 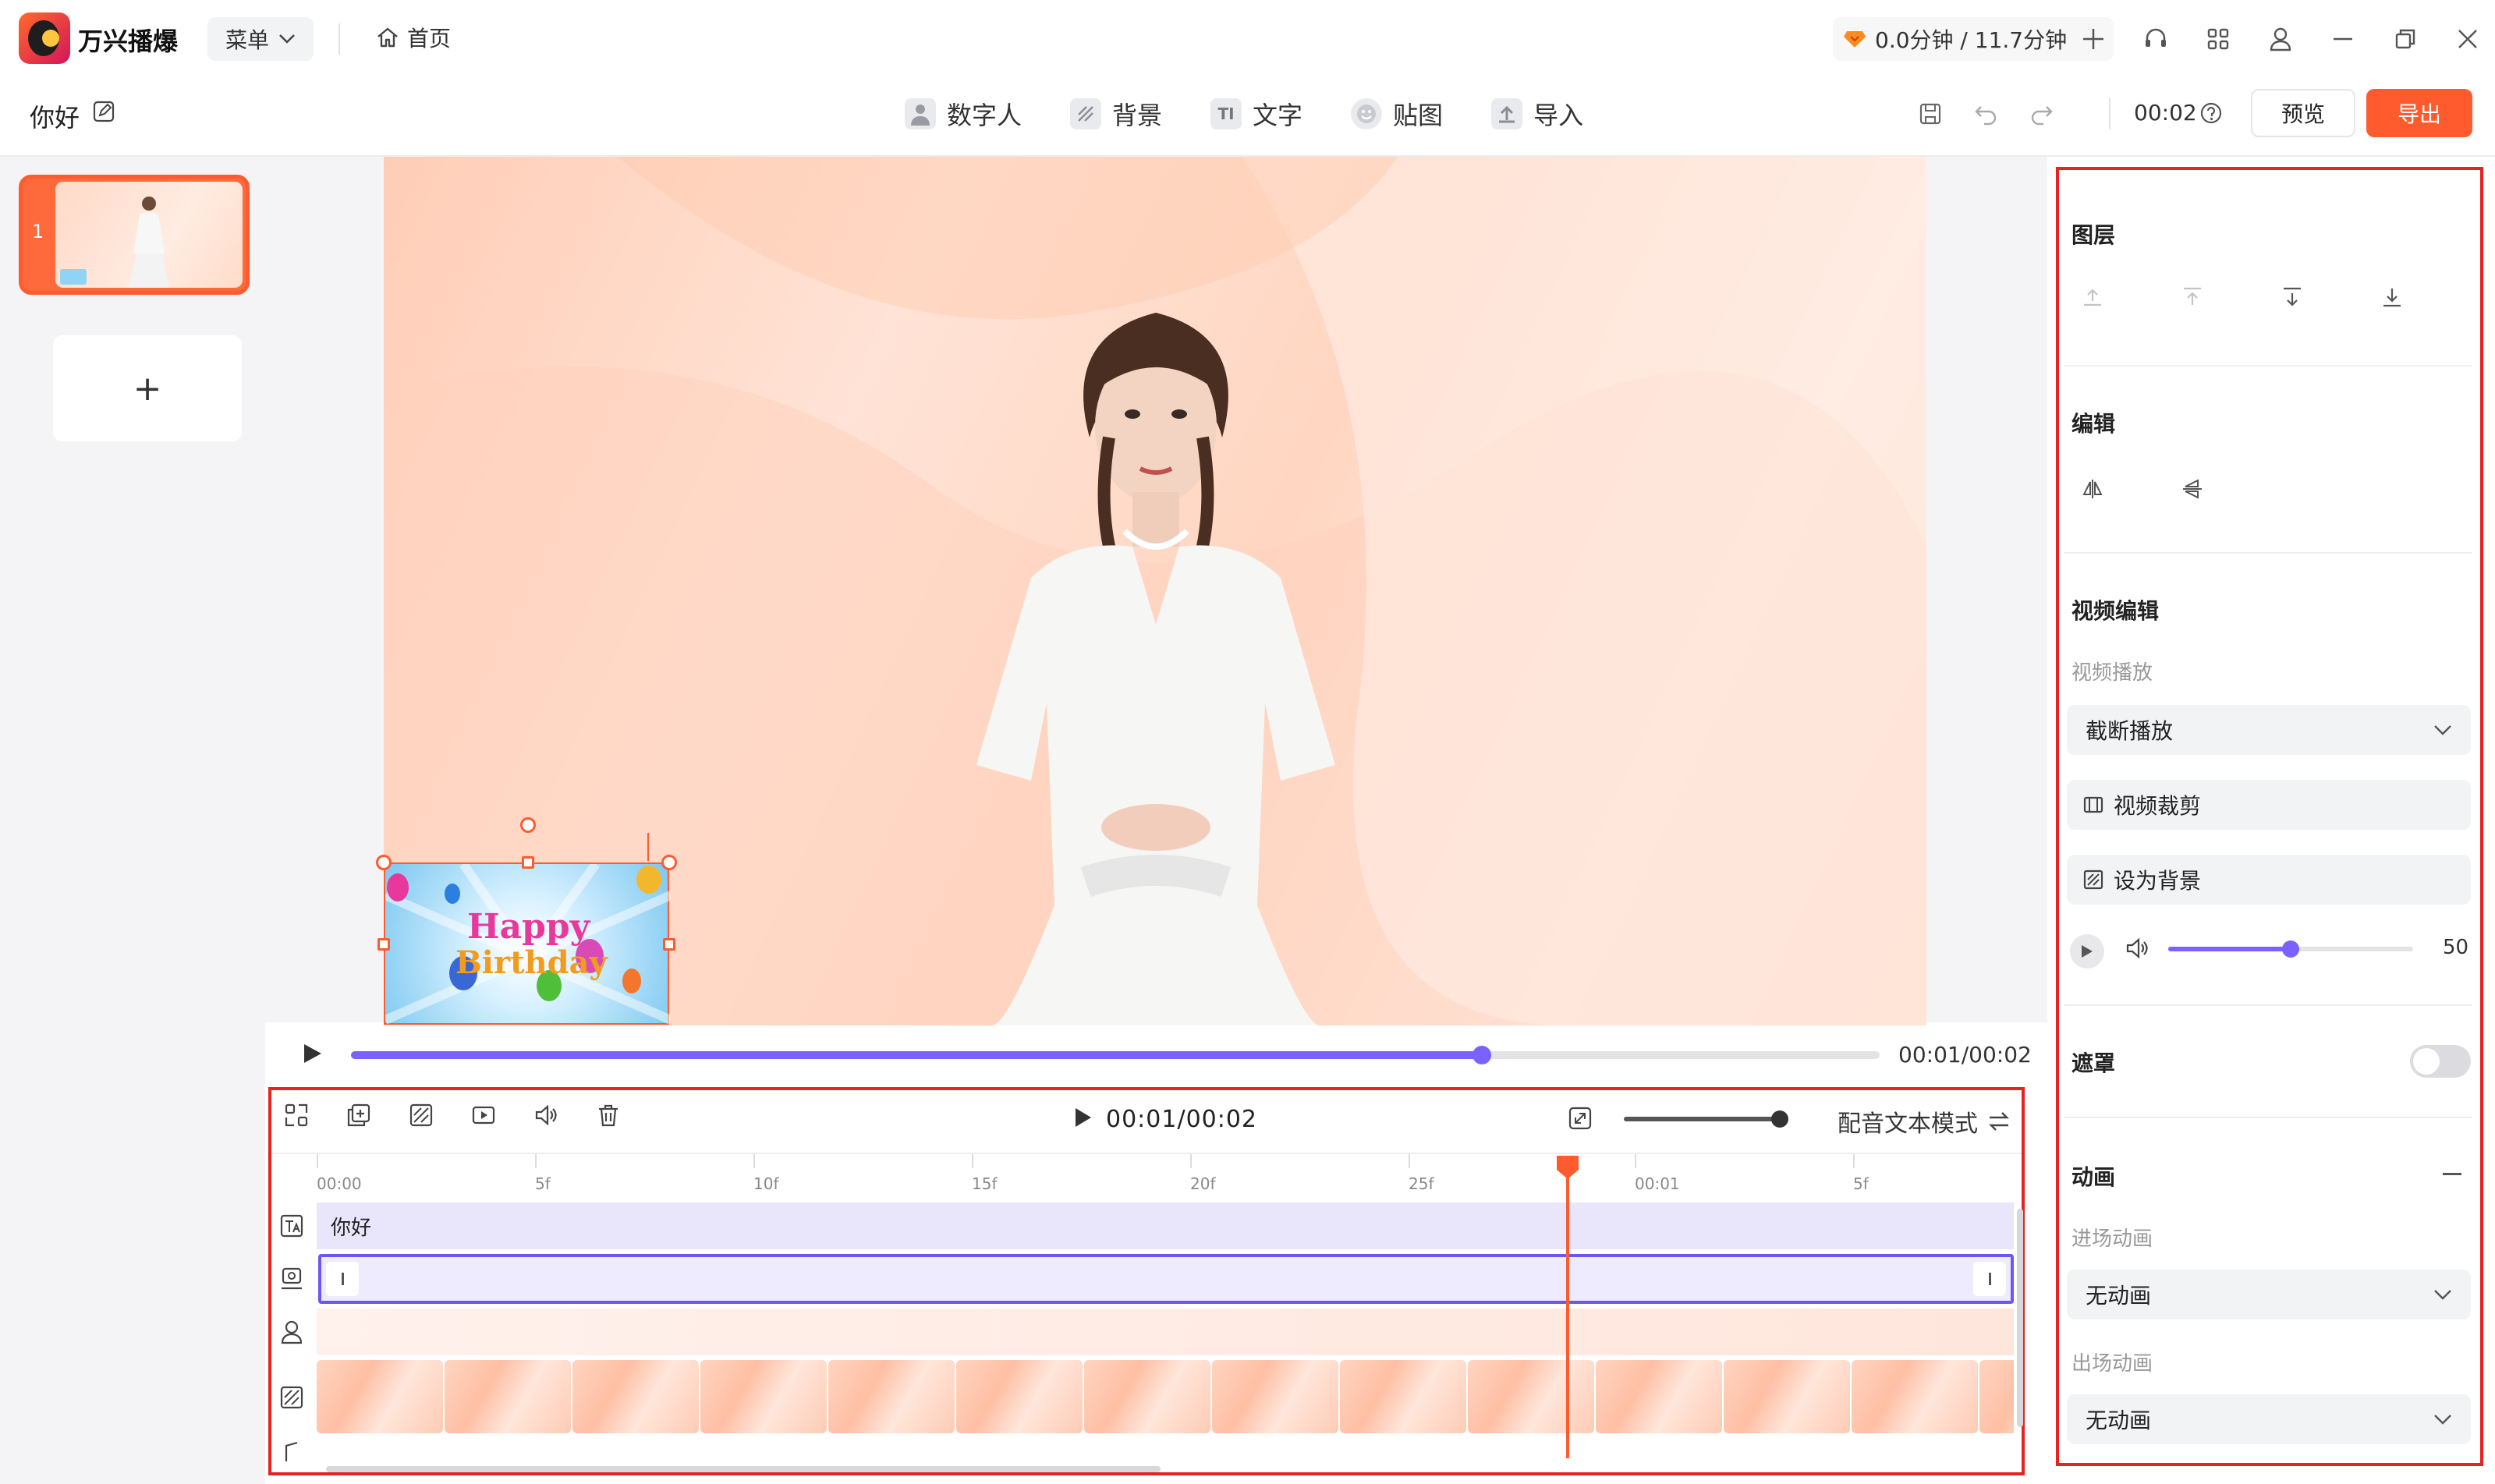 I want to click on sticker-track-clip, so click(x=1166, y=1279).